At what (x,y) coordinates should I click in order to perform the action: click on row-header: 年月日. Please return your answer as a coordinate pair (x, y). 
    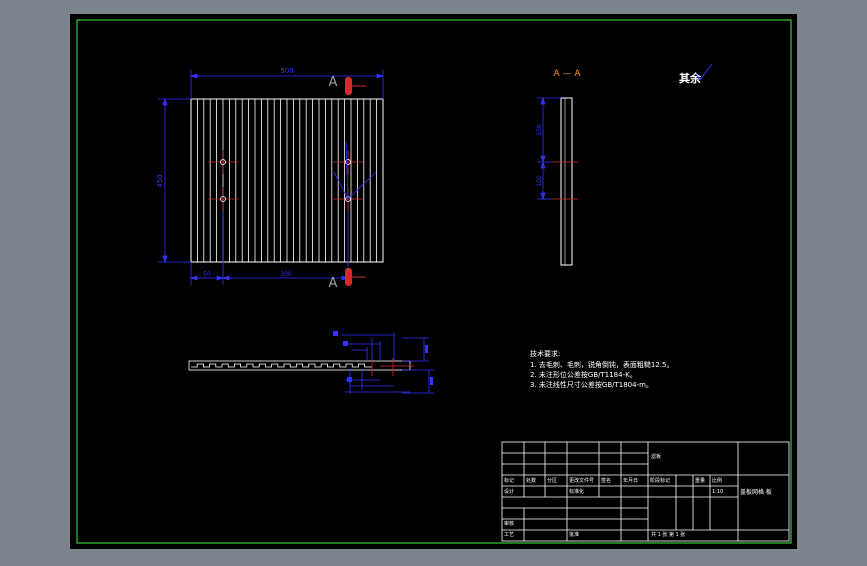
    Looking at the image, I should click on (630, 480).